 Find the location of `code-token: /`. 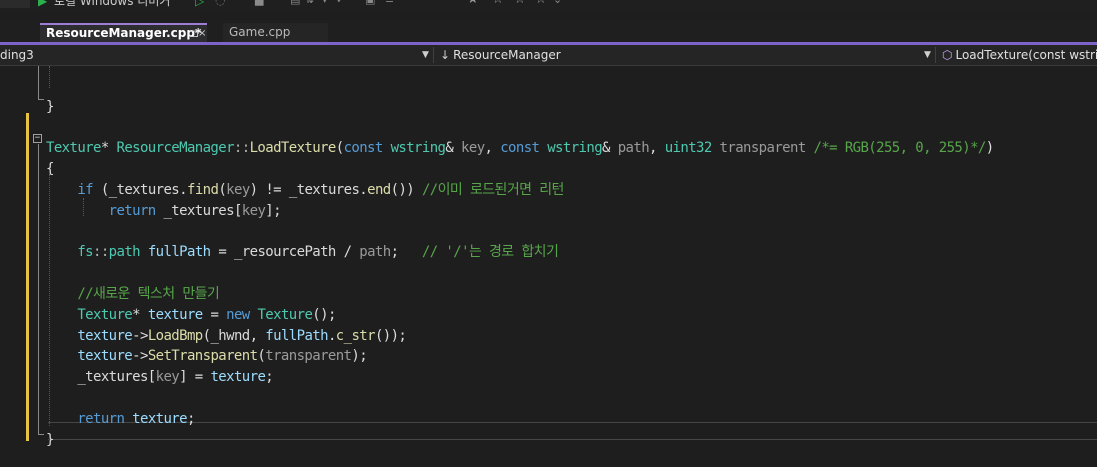

code-token: / is located at coordinates (347, 252).